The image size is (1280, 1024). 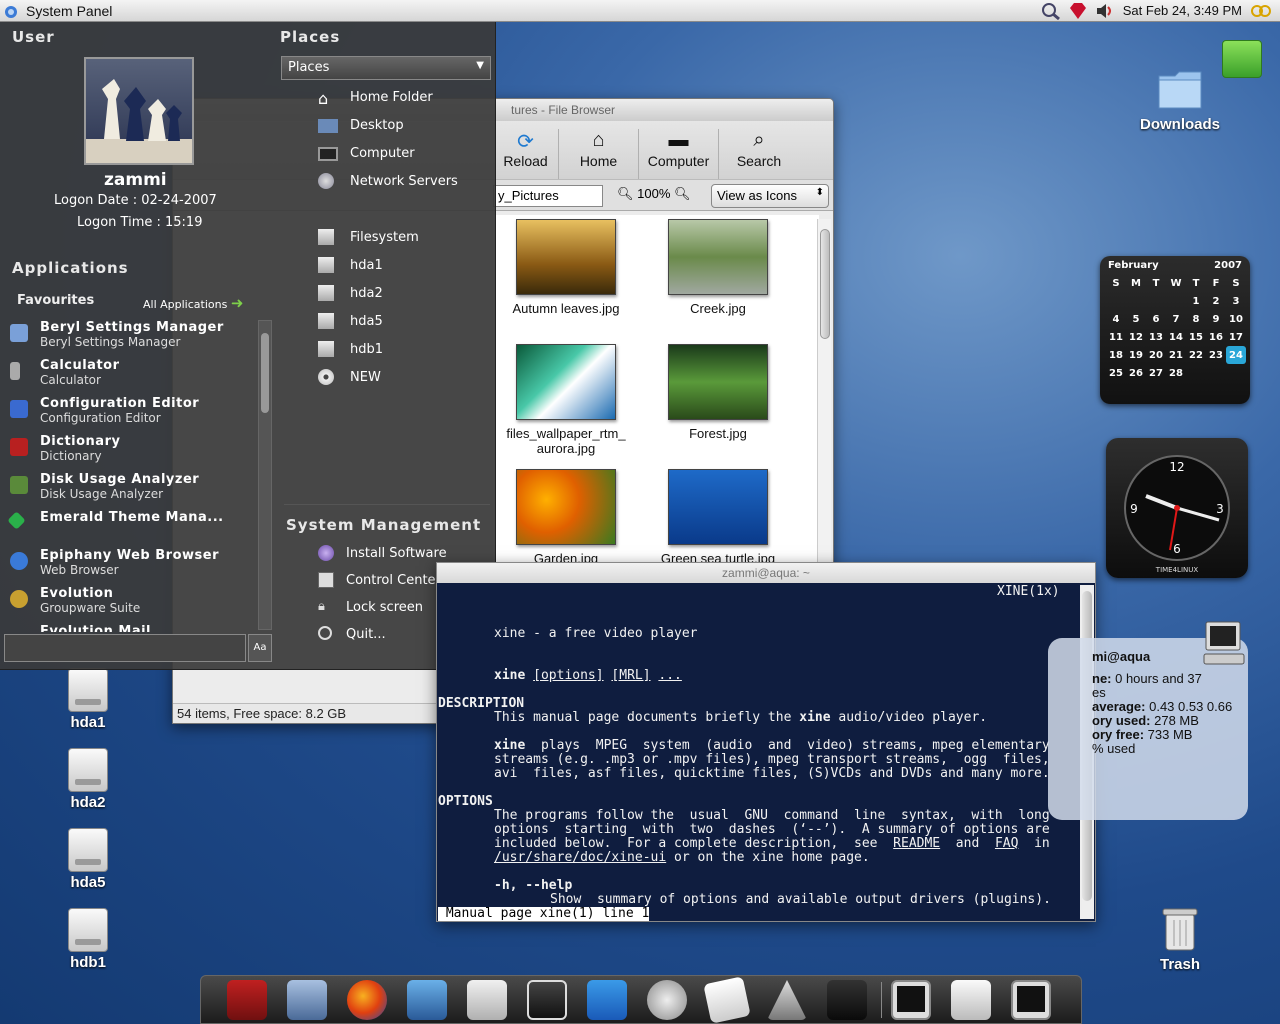 I want to click on calendar-day: 2, so click(x=1216, y=301).